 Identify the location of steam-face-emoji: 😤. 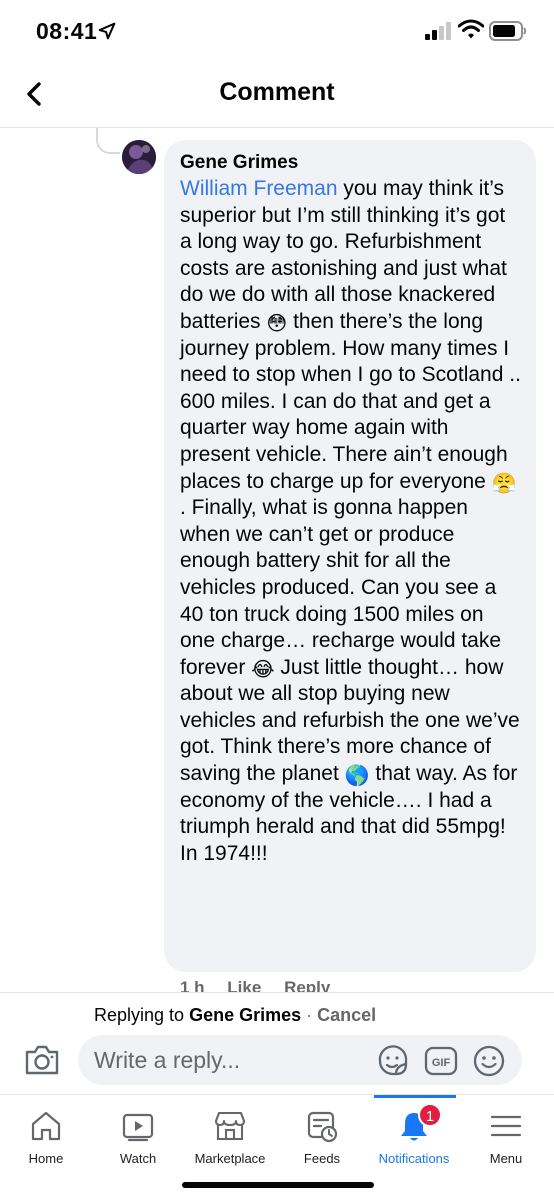
(504, 483).